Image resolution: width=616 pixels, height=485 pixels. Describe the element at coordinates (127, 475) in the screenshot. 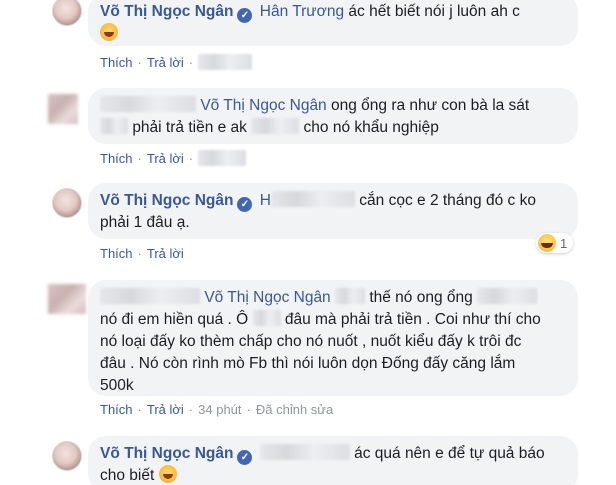

I see `comment-text: cho biết` at that location.